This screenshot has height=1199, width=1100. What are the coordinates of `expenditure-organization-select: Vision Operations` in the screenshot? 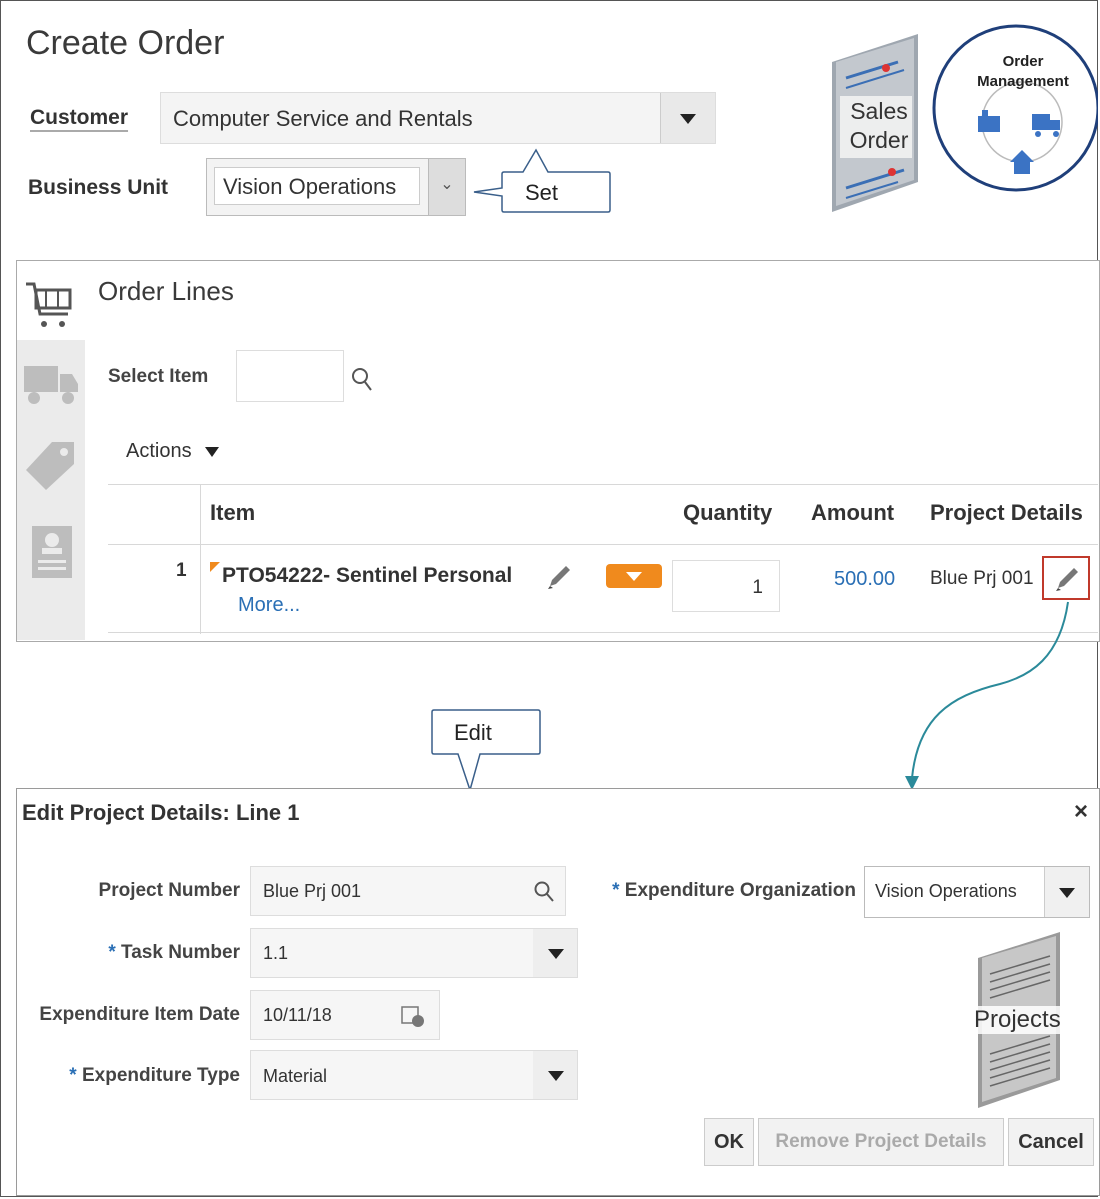 It's located at (977, 892).